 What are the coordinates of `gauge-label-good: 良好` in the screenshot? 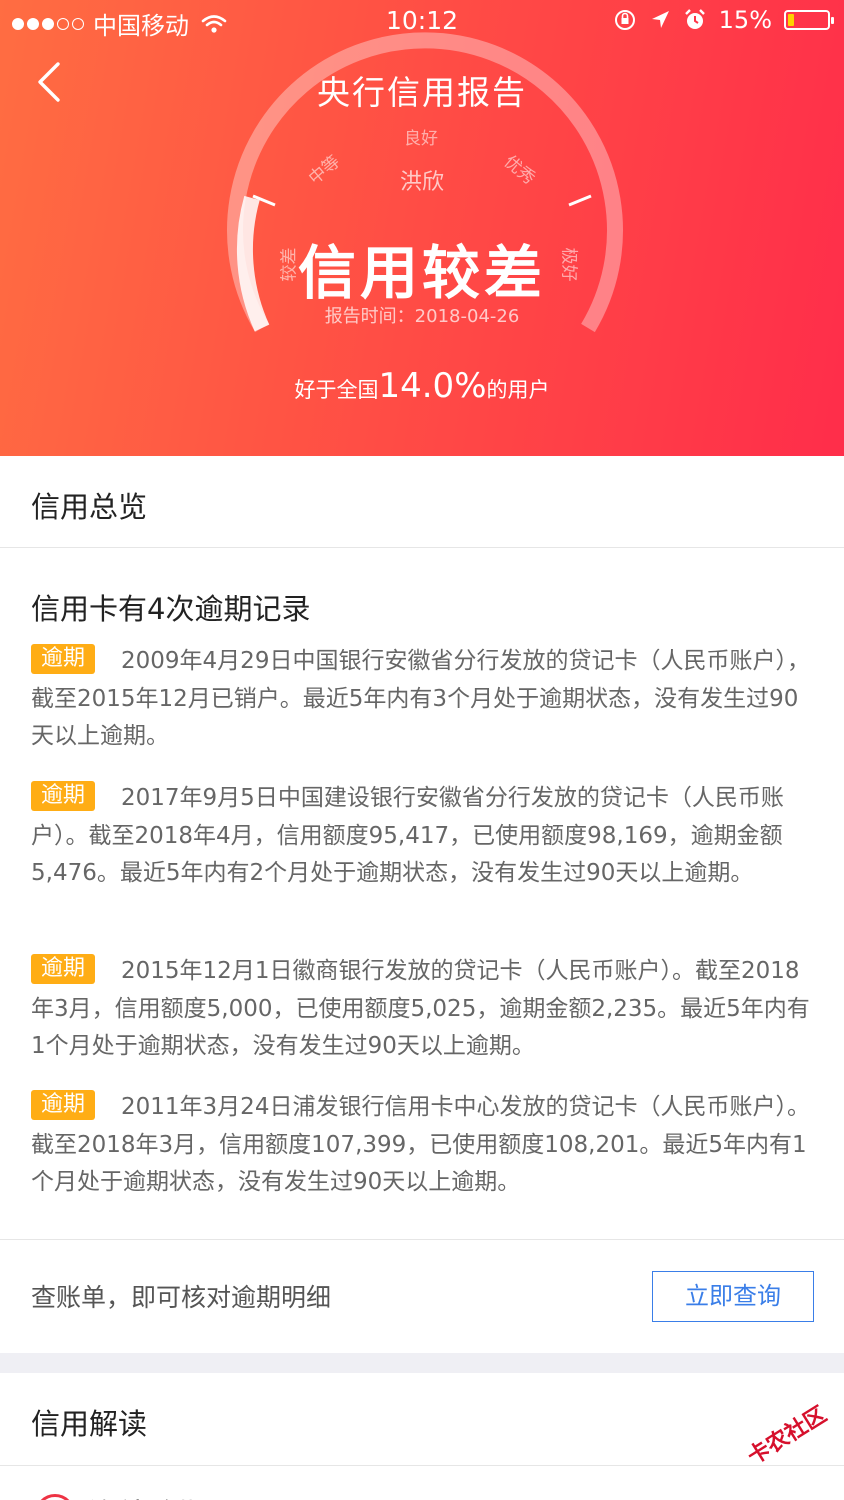 It's located at (421, 139).